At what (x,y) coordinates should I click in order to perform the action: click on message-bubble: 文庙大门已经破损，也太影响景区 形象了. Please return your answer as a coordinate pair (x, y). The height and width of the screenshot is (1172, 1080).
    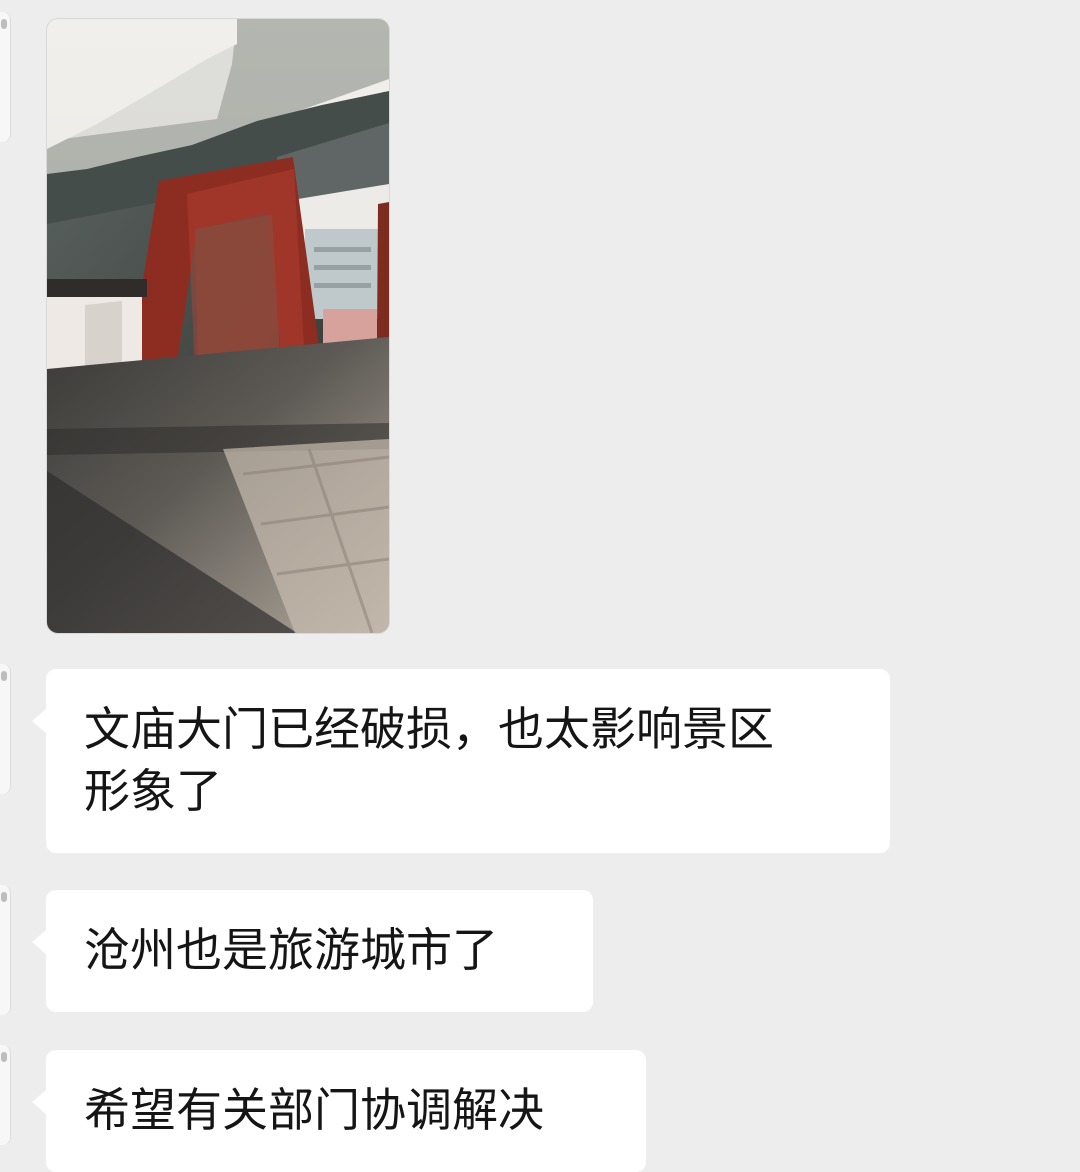
    Looking at the image, I should click on (461, 761).